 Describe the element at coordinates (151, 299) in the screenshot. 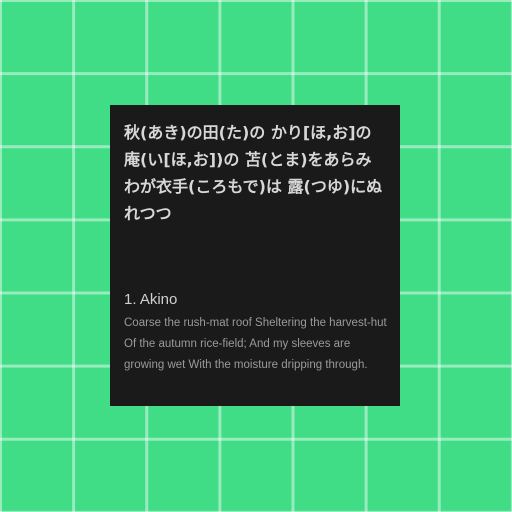

I see `poem-title: 1. Akino` at that location.